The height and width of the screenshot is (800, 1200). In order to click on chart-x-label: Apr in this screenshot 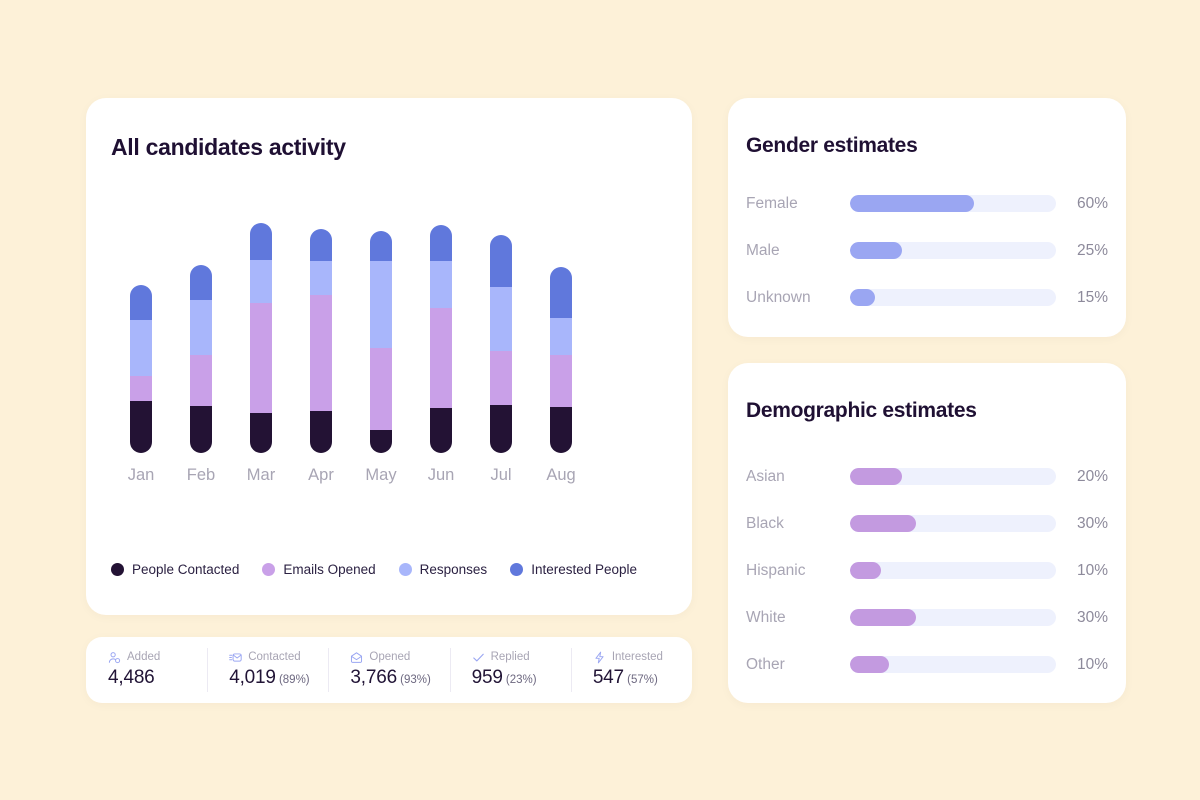, I will do `click(321, 475)`.